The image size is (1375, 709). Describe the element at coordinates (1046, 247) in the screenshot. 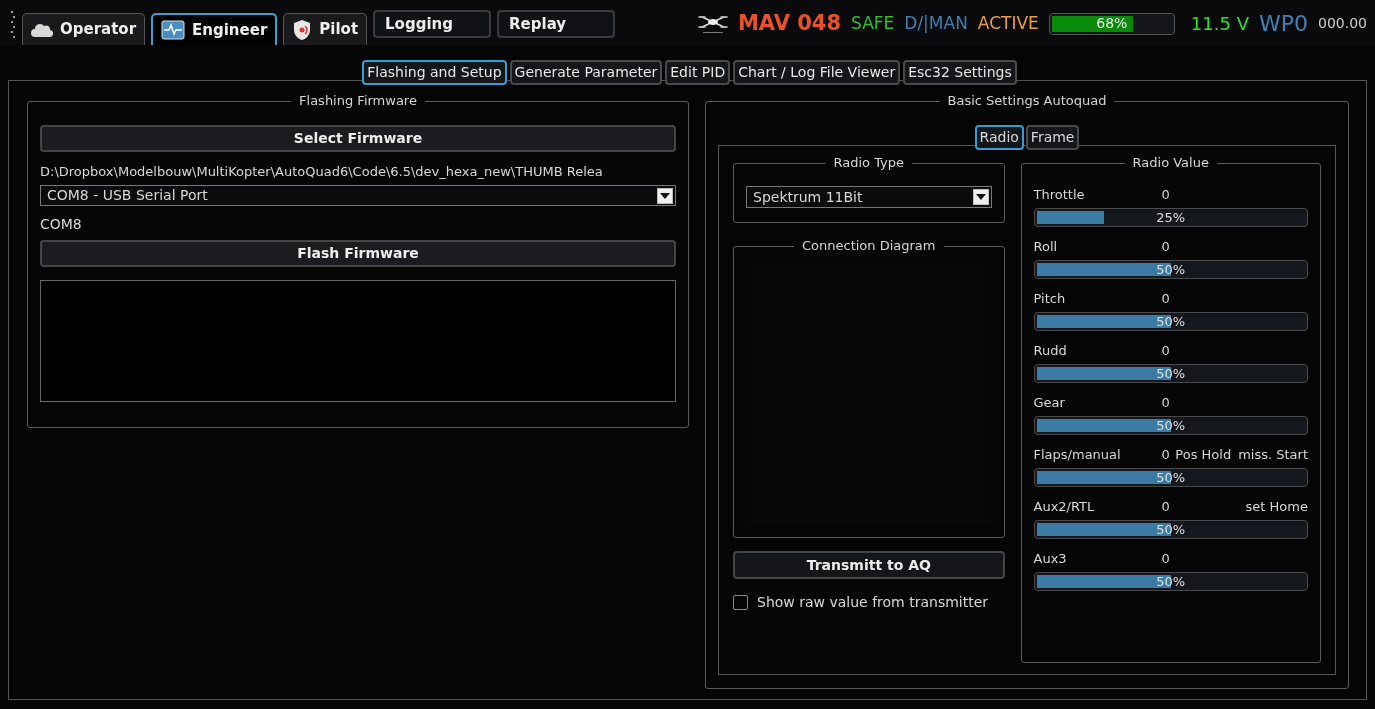

I see `channel-name: Roll` at that location.